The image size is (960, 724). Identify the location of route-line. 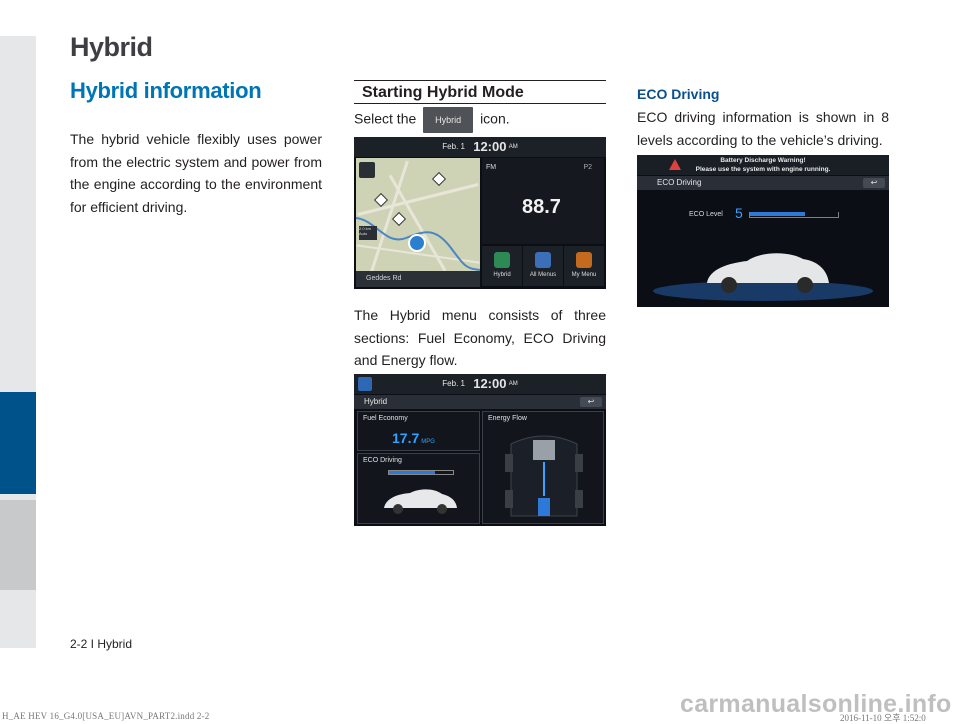
(418, 244).